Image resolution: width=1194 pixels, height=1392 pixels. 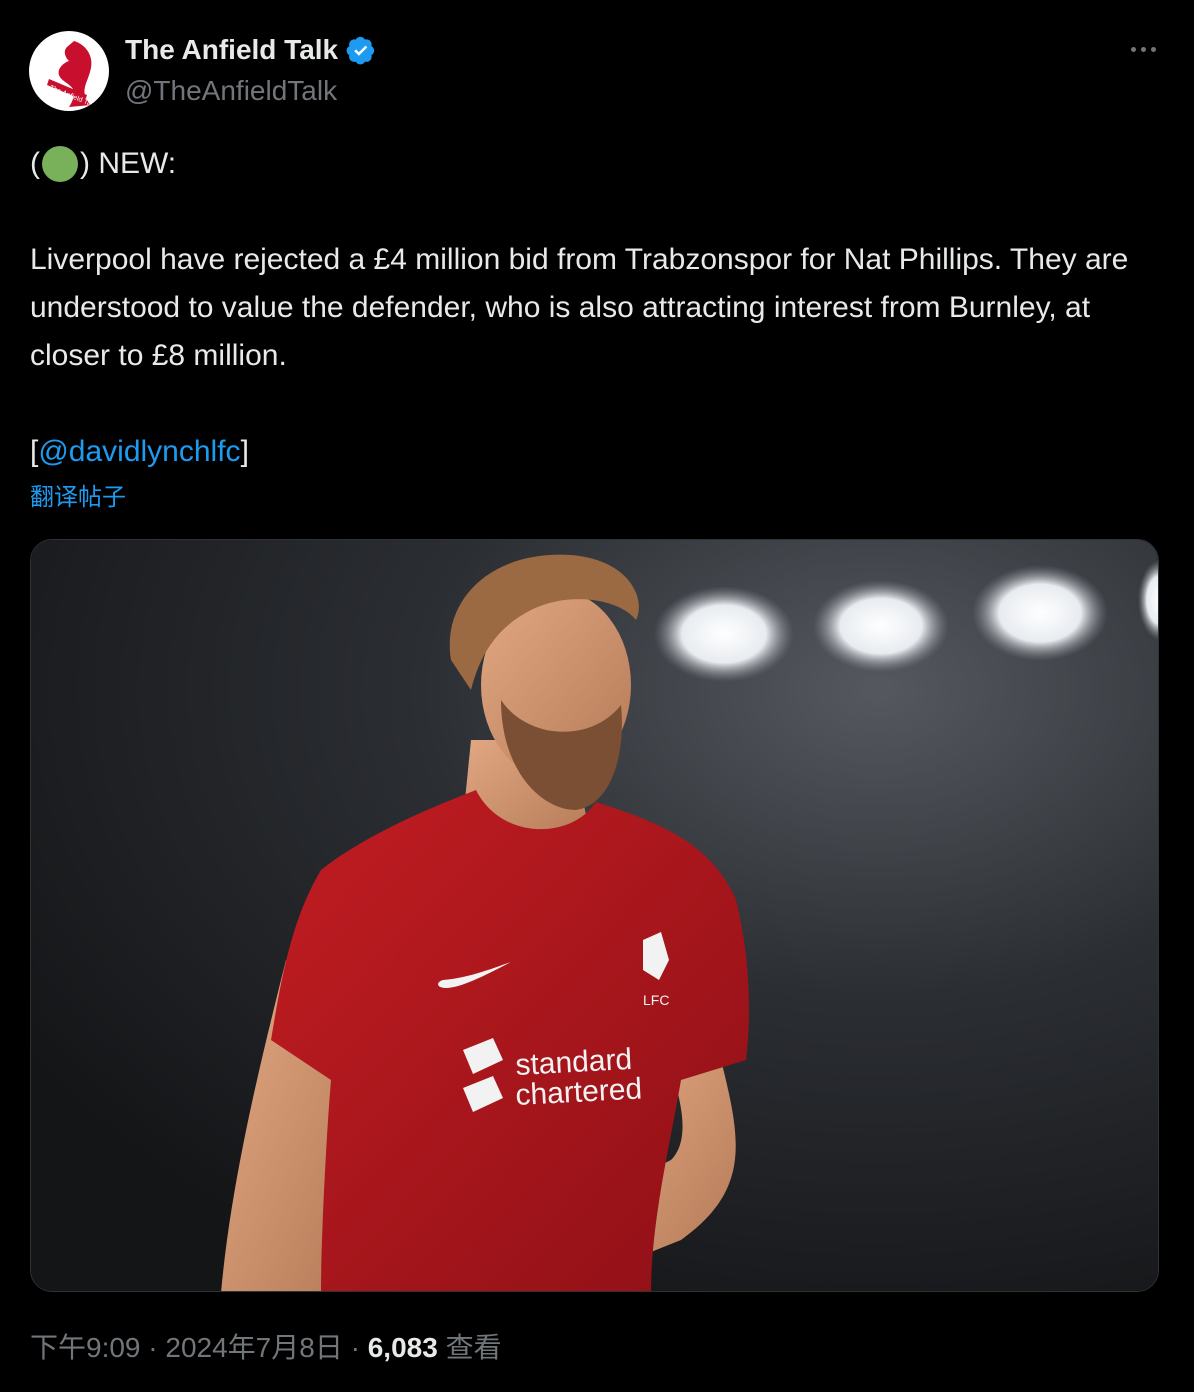 What do you see at coordinates (139, 451) in the screenshot?
I see `mention-link: @davidlynchlfc` at bounding box center [139, 451].